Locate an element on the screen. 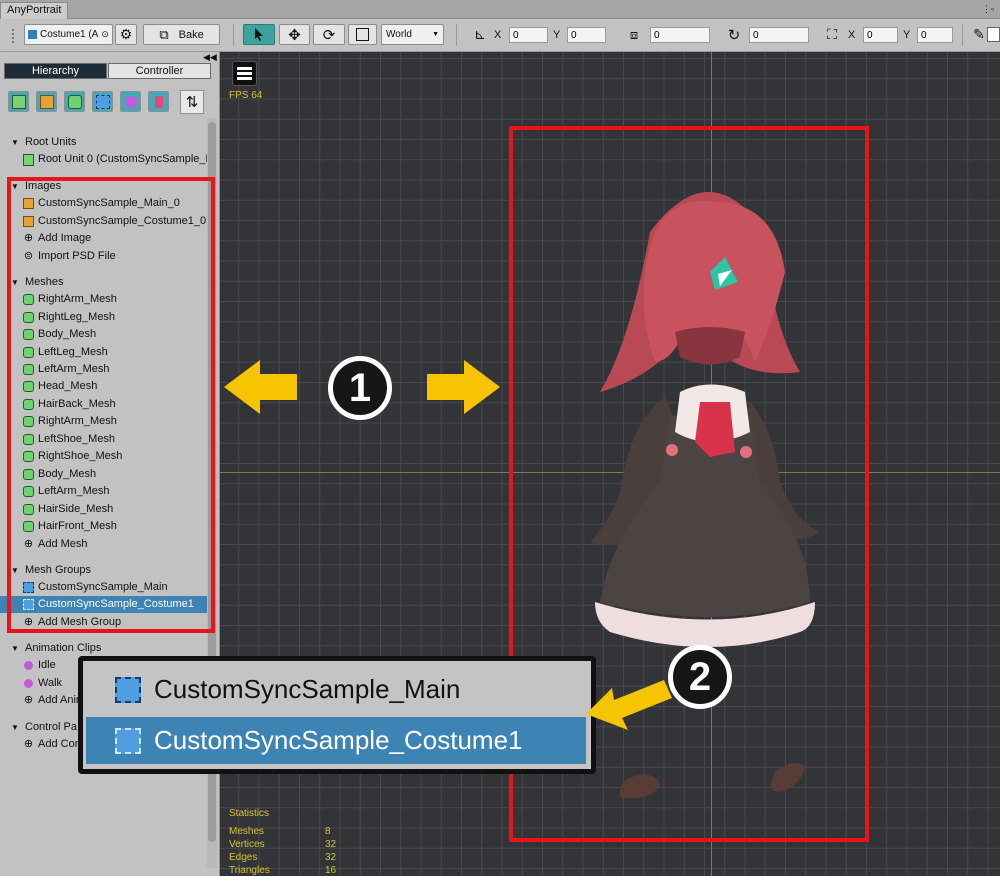 This screenshot has height=876, width=1000. control-param-icon is located at coordinates (158, 101).